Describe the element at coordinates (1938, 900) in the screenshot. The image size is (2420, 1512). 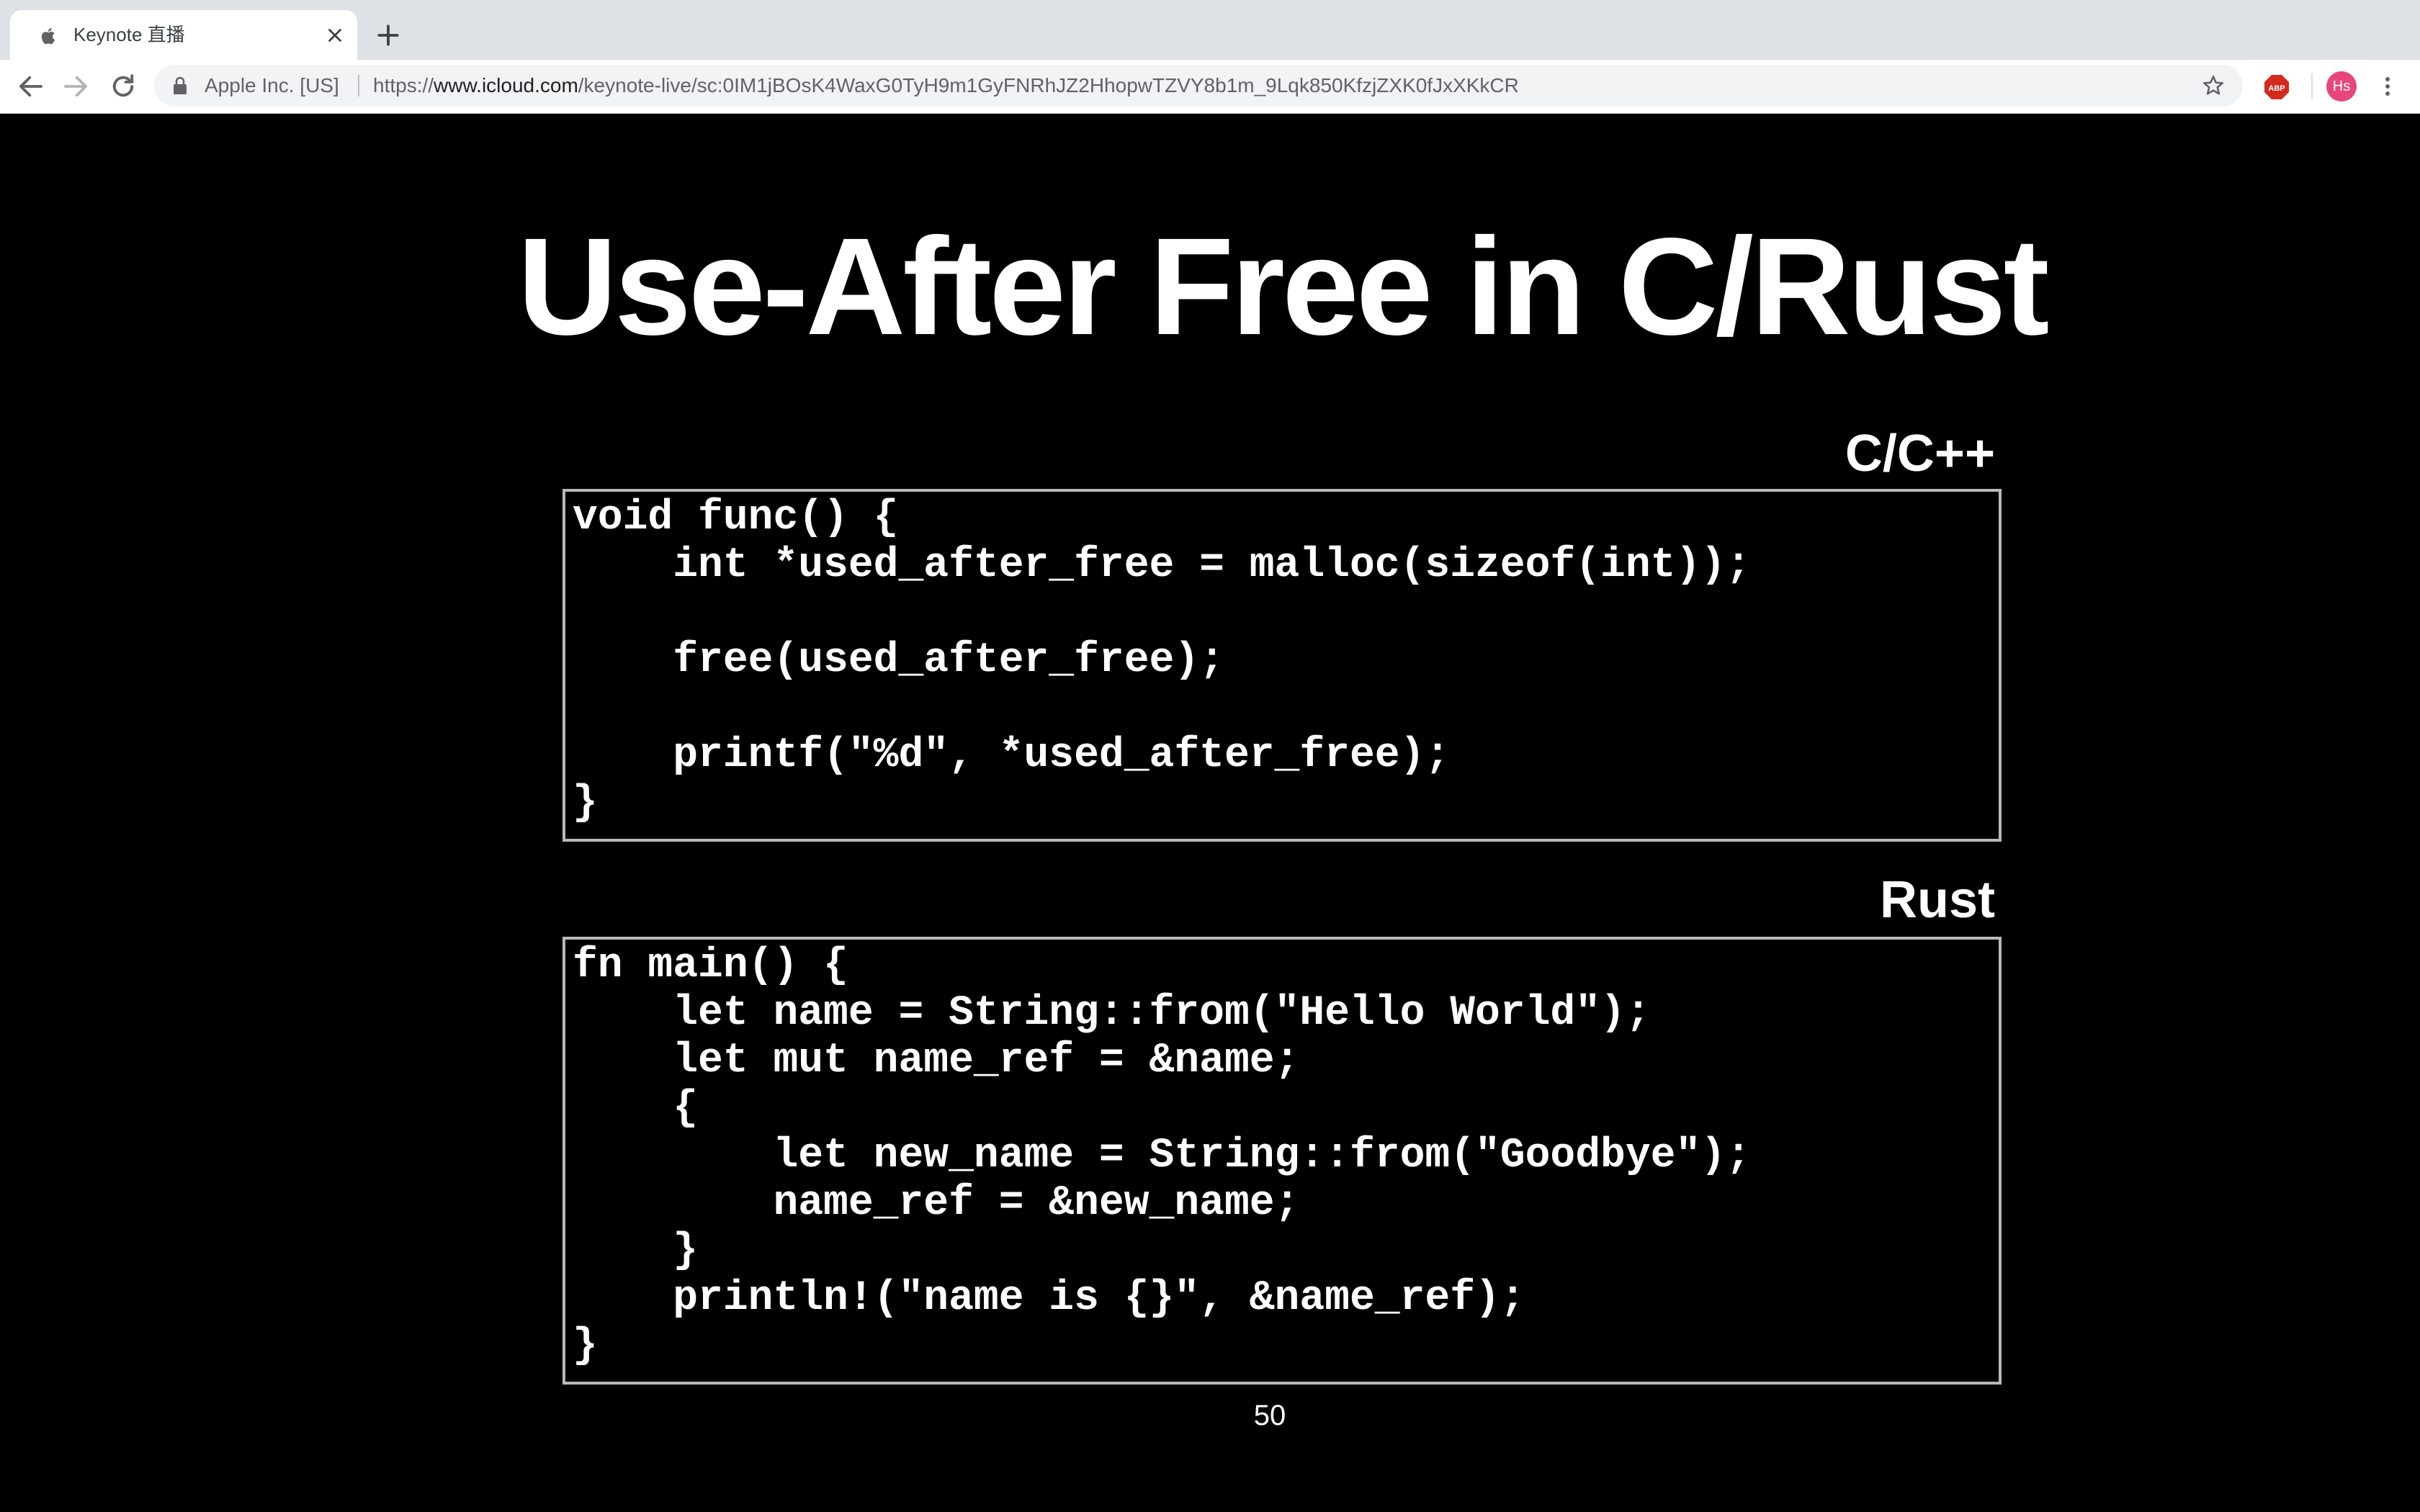
I see `rust-code-label: Rust` at that location.